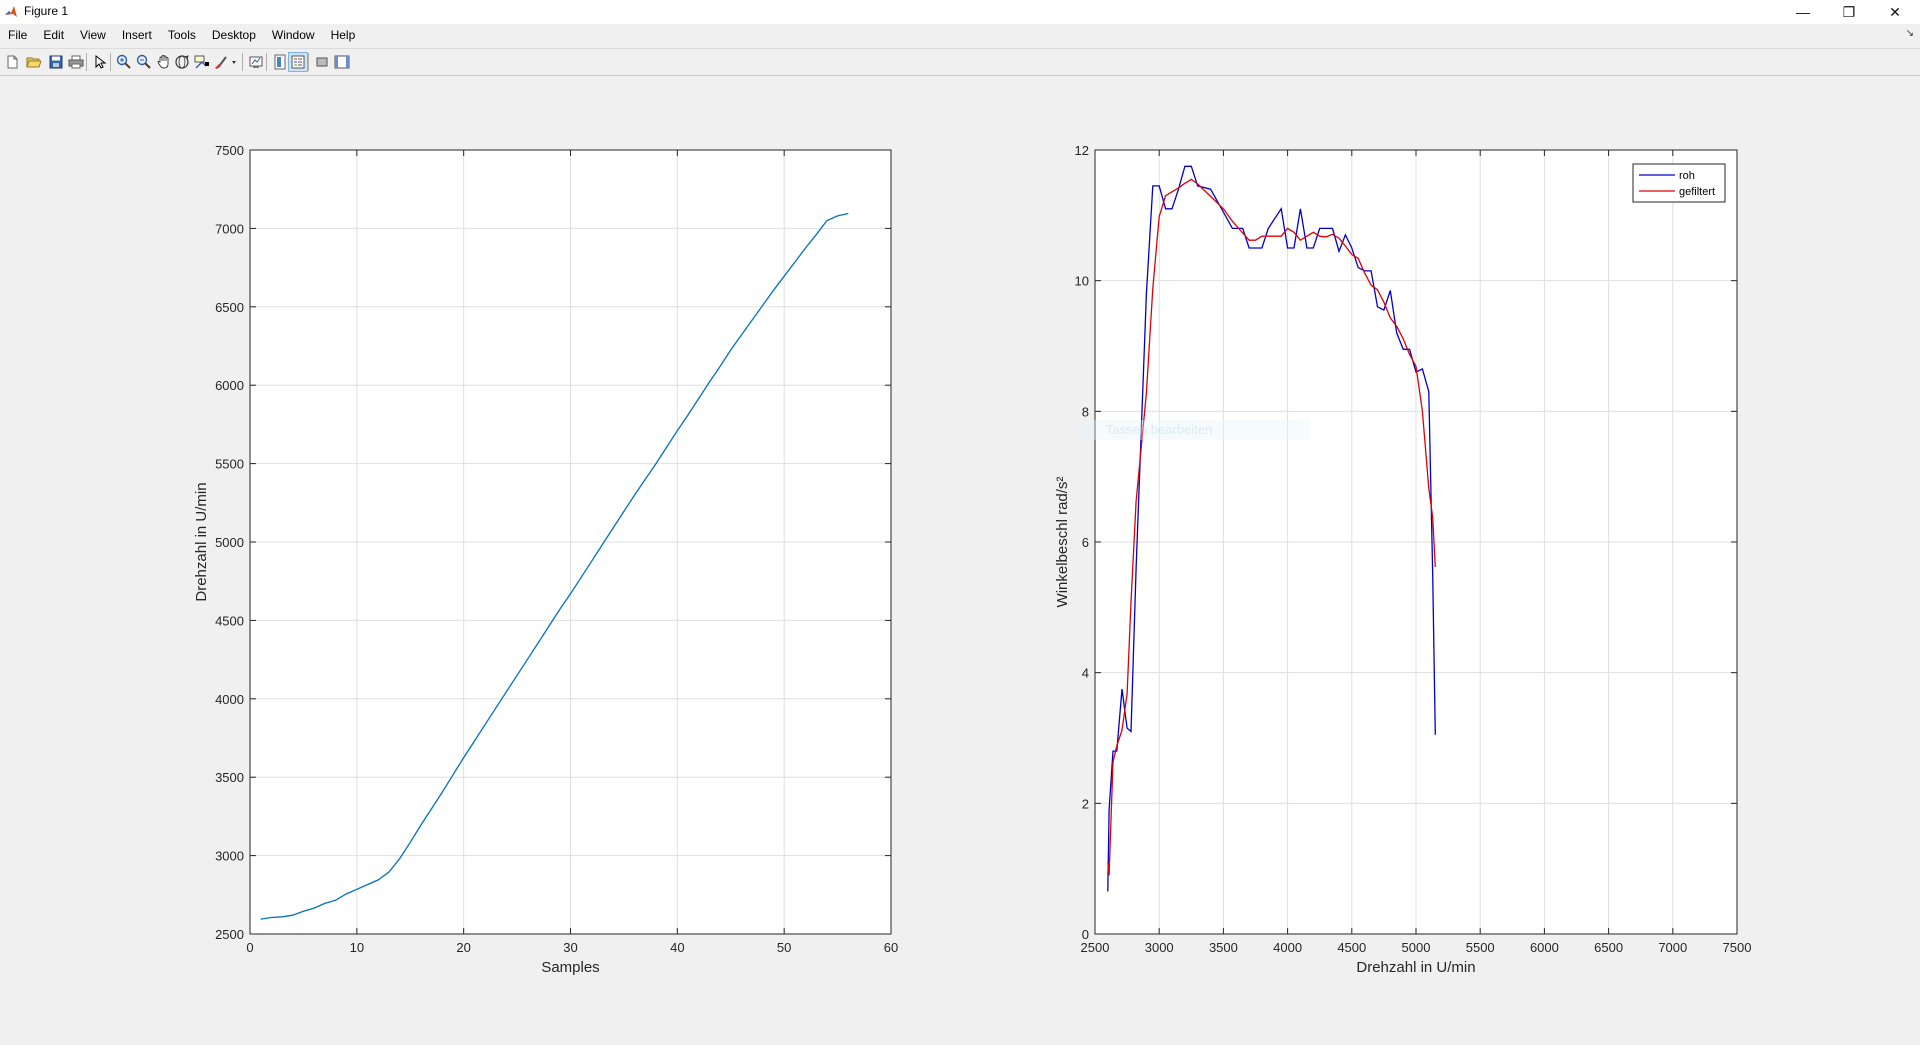 This screenshot has width=1920, height=1045. I want to click on y-axis-label: Winkelbeschl rad/s², so click(1062, 542).